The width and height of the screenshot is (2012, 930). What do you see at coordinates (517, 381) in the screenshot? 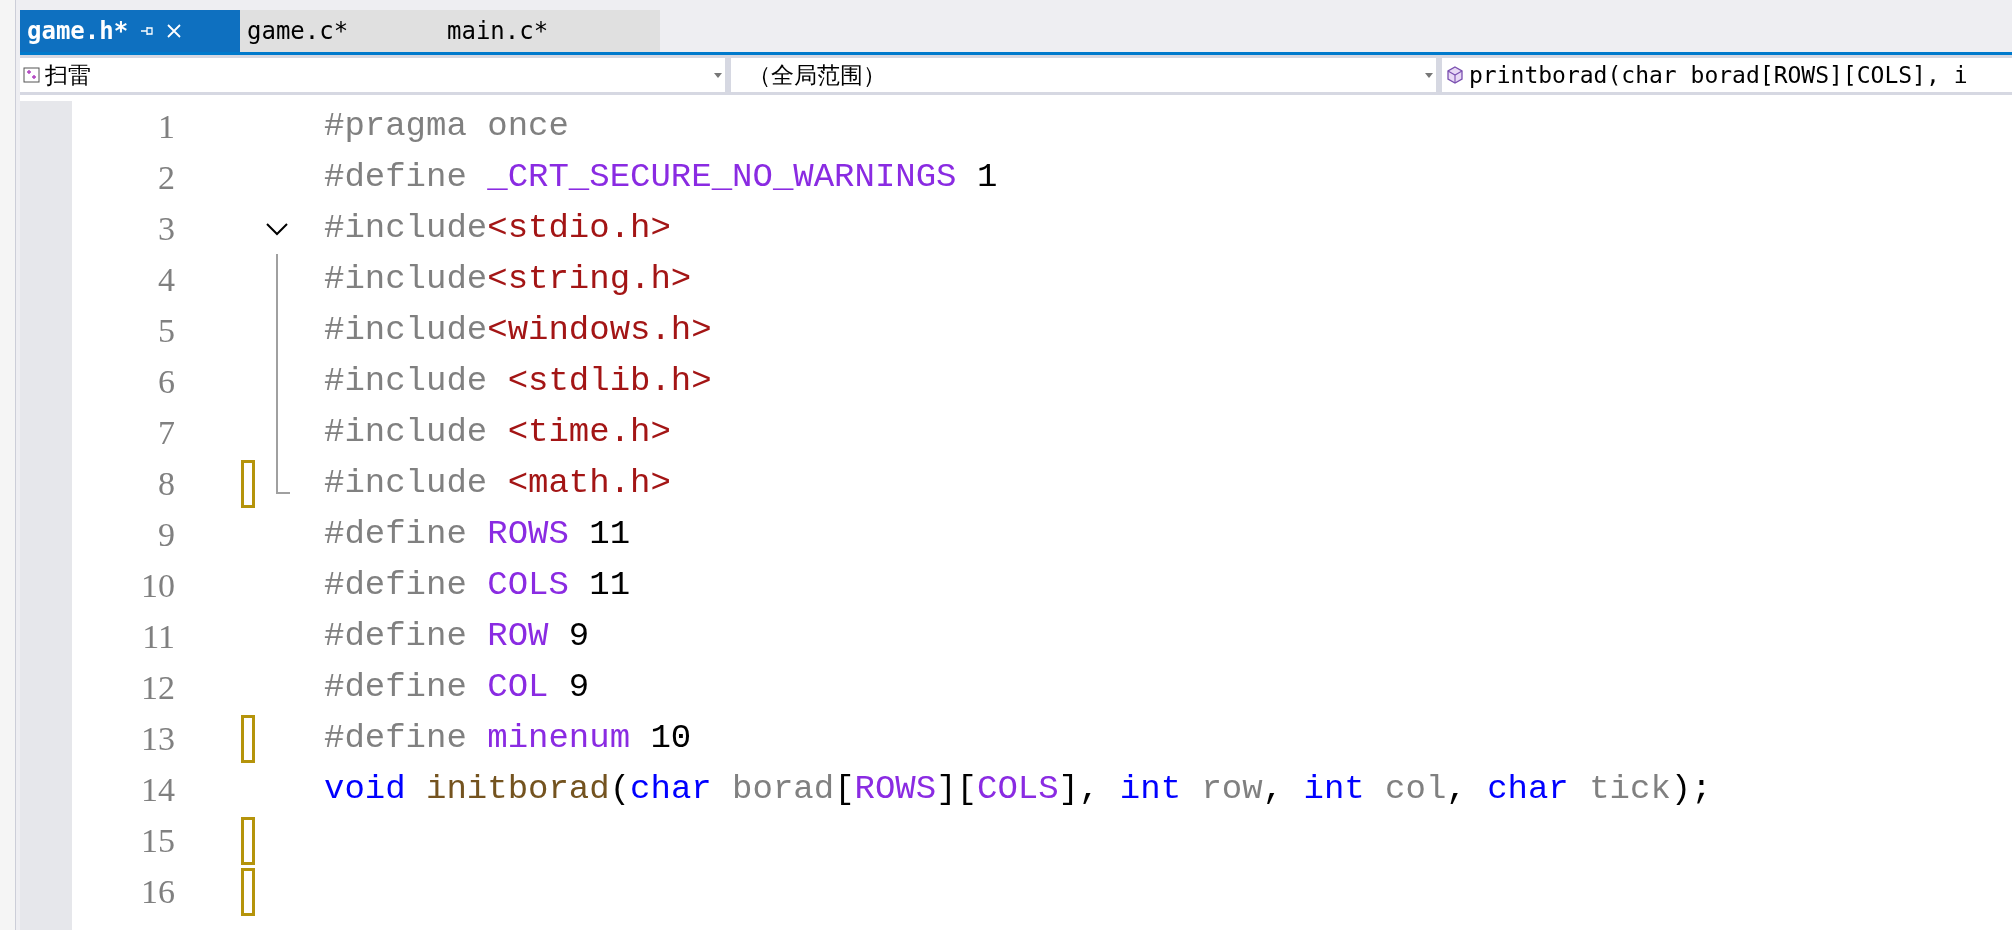
I see `code-line: #include <stdlib.h>` at bounding box center [517, 381].